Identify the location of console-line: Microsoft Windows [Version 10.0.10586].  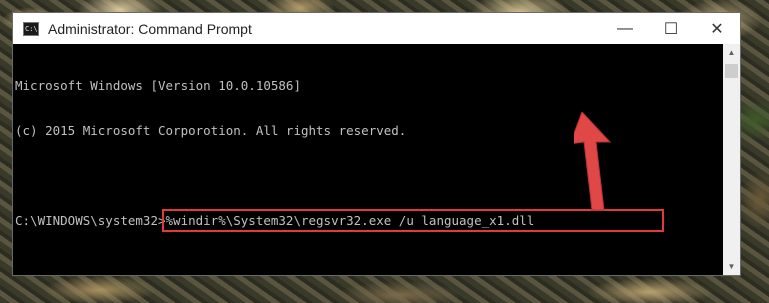
(158, 85).